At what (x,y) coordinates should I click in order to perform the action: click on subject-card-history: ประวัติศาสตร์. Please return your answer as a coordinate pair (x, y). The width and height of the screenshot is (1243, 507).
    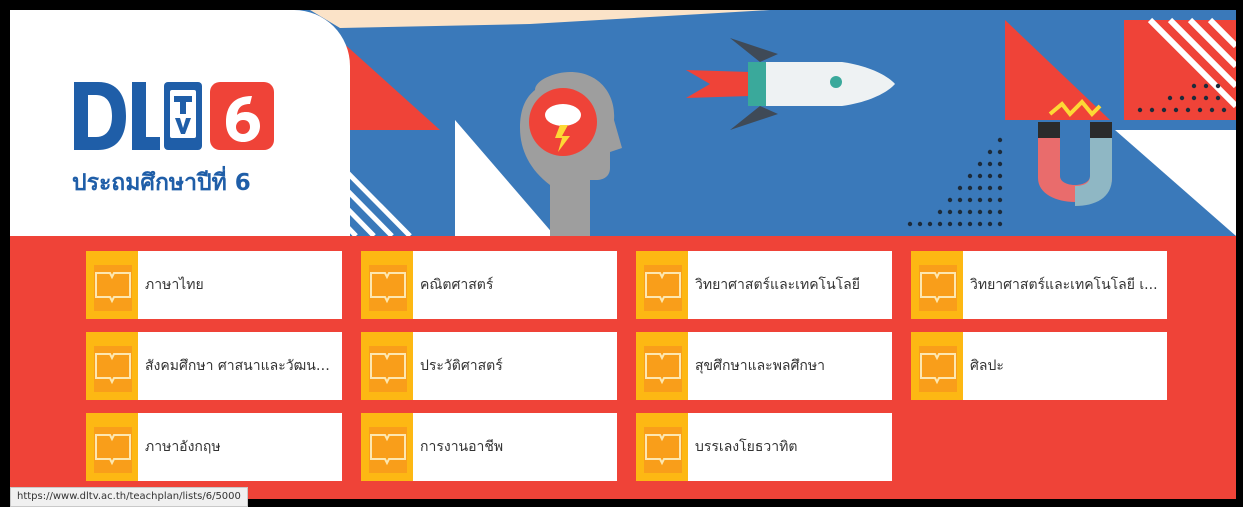
    Looking at the image, I should click on (489, 366).